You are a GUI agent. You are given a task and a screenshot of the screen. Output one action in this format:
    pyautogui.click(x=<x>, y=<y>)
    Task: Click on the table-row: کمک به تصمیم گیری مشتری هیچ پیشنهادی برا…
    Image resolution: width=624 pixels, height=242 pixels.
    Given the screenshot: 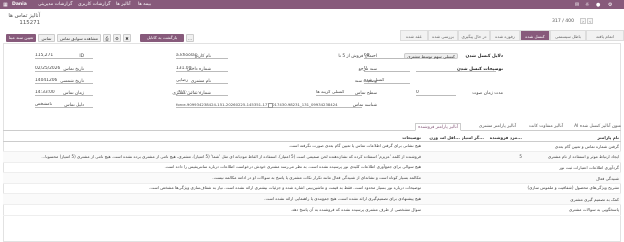 What is the action you would take?
    pyautogui.click(x=312, y=199)
    